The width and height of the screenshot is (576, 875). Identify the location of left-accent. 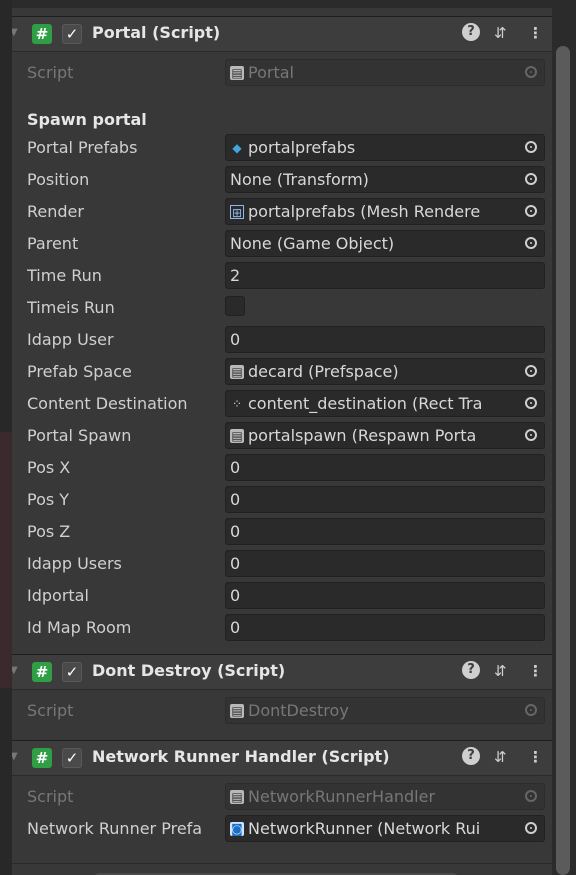
(6, 560).